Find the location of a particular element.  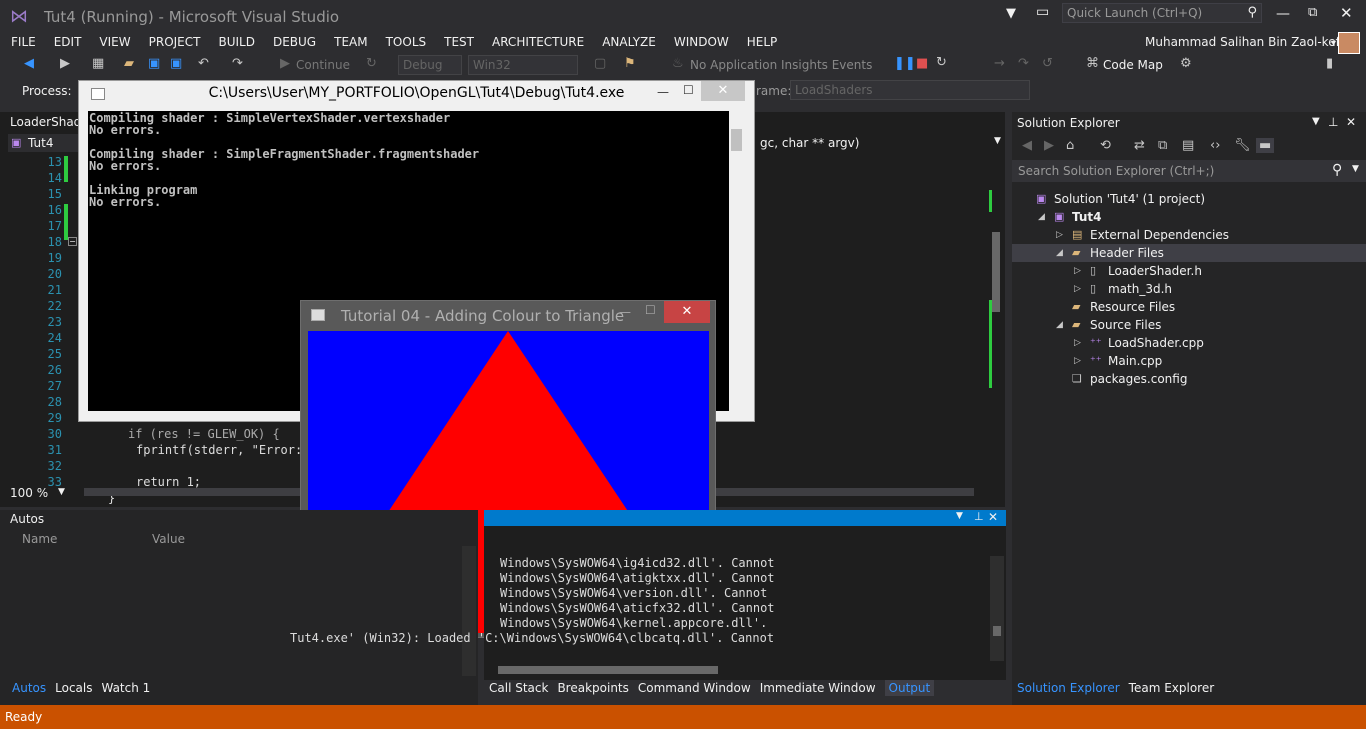

open-icon: ▰ is located at coordinates (129, 63).